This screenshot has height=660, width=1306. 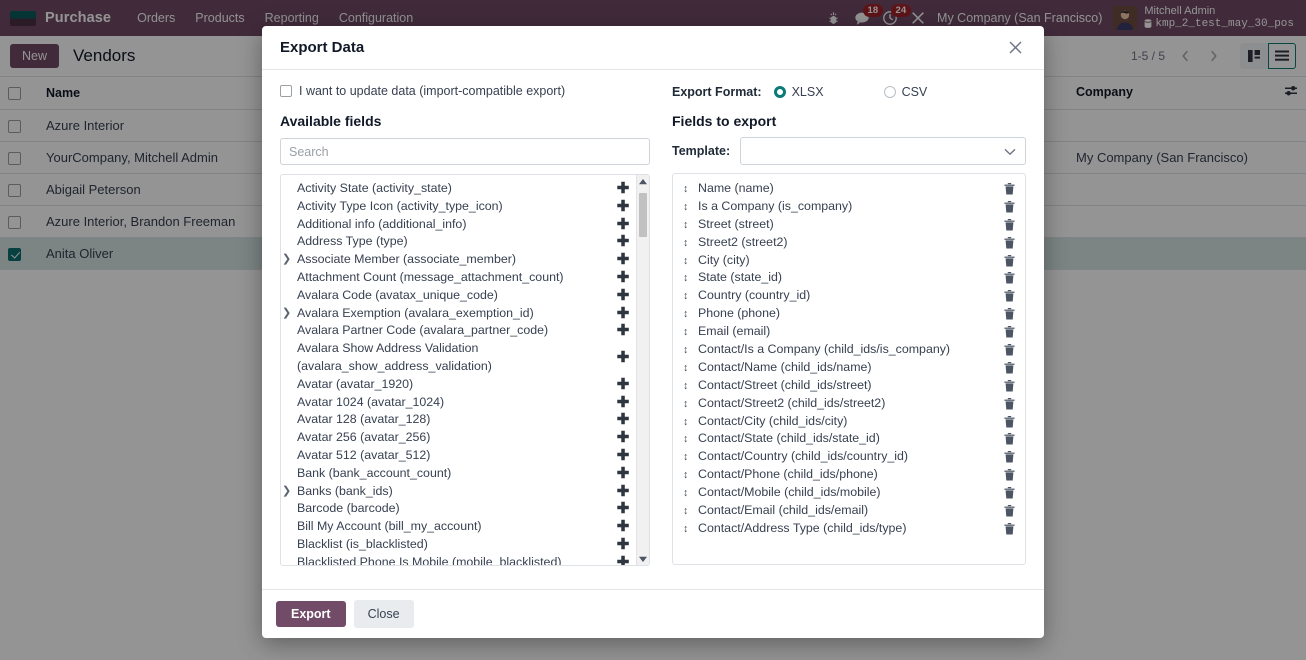 I want to click on available-field-item: Additional info (additional_info) ✚, so click(x=458, y=225).